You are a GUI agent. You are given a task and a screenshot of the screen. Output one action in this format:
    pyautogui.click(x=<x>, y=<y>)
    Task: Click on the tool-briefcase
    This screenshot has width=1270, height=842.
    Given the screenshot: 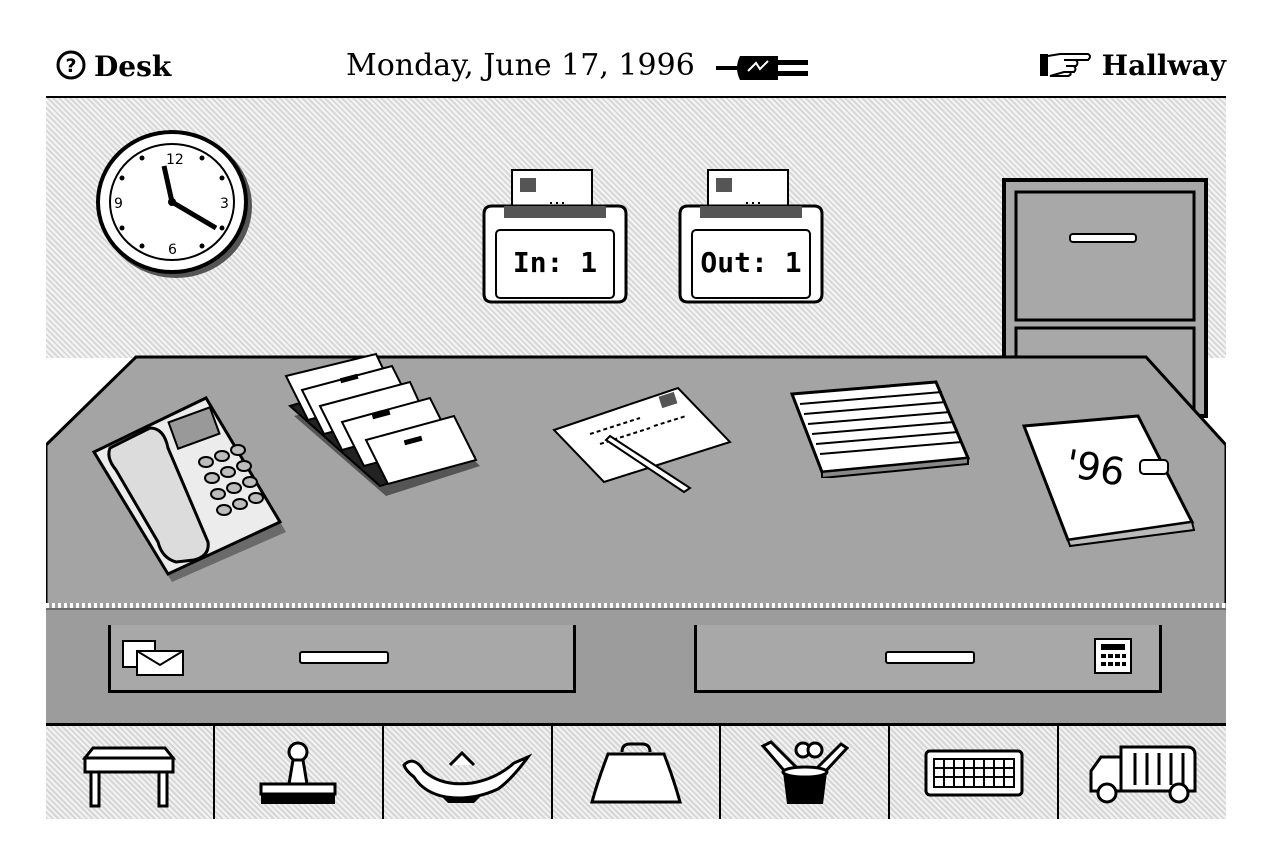 What is the action you would take?
    pyautogui.click(x=637, y=772)
    